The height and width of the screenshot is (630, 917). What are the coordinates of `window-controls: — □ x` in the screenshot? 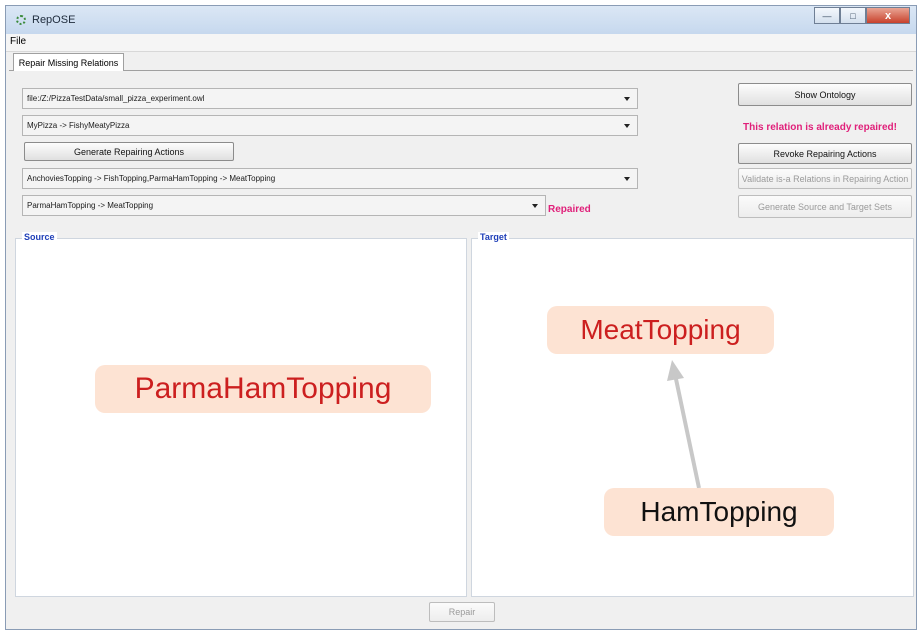 It's located at (862, 15).